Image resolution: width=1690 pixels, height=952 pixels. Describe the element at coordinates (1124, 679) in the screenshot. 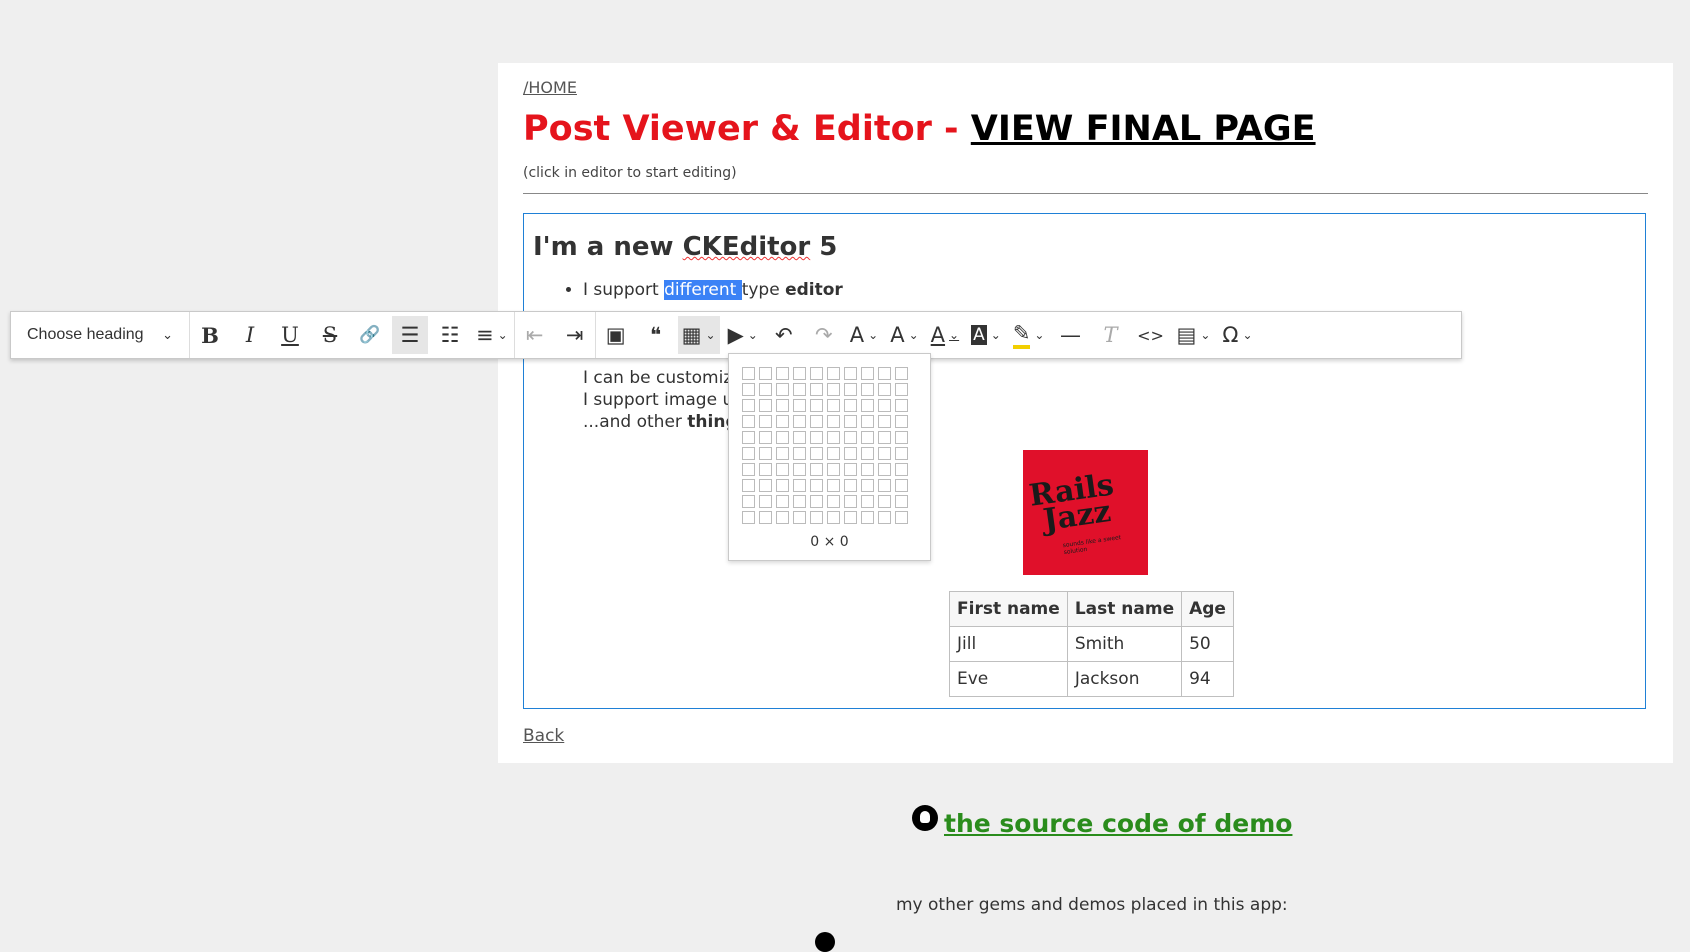

I see `table-cell: Jackson` at that location.